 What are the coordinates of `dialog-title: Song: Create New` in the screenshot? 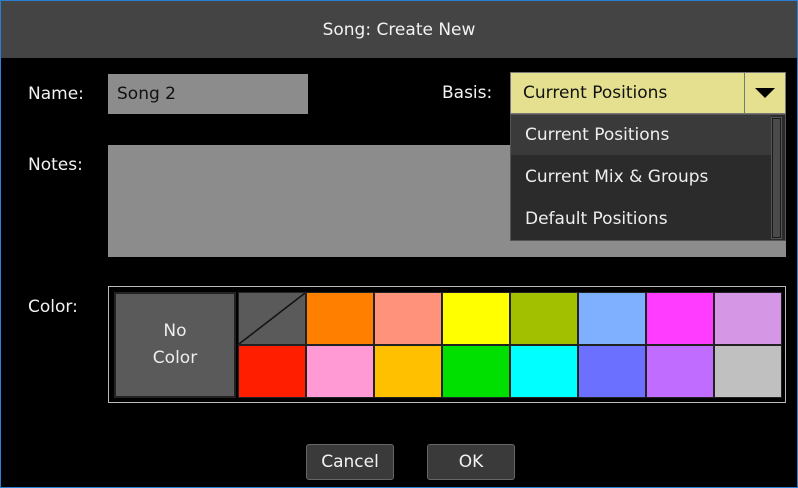 It's located at (399, 29).